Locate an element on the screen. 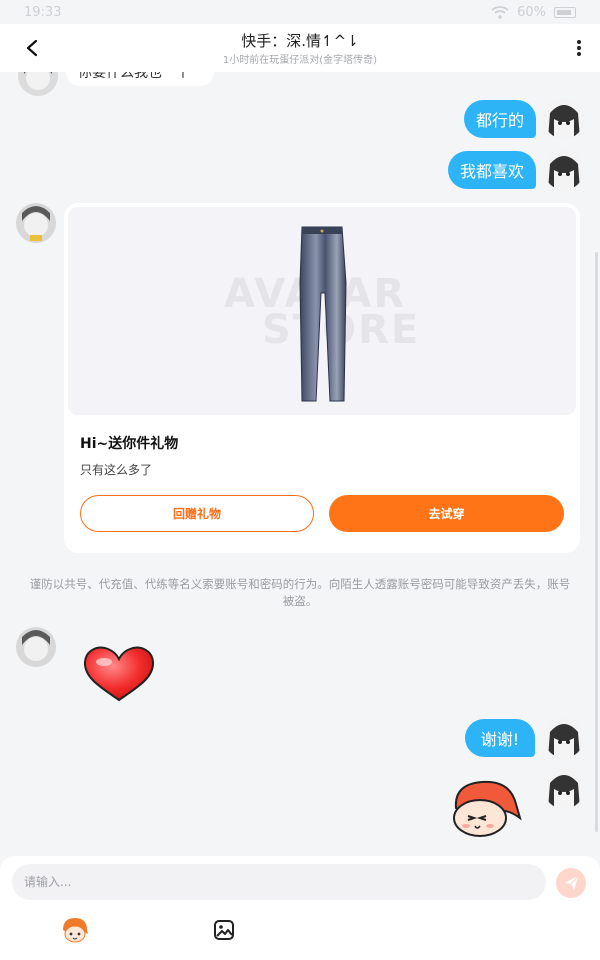  gift-description: 只有这么多了 is located at coordinates (116, 470).